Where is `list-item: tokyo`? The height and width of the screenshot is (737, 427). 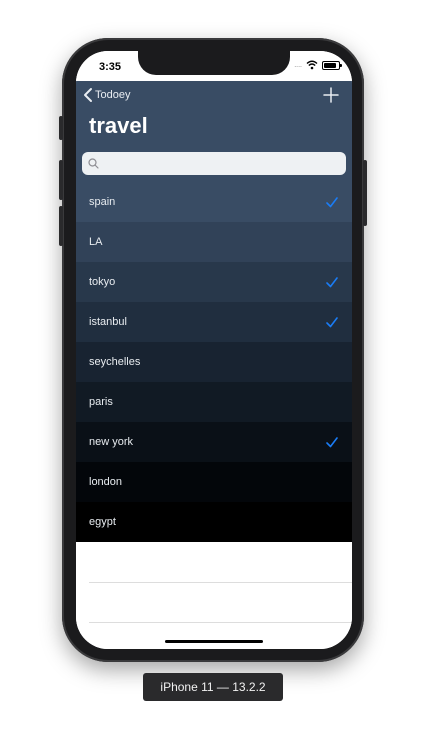 list-item: tokyo is located at coordinates (214, 282).